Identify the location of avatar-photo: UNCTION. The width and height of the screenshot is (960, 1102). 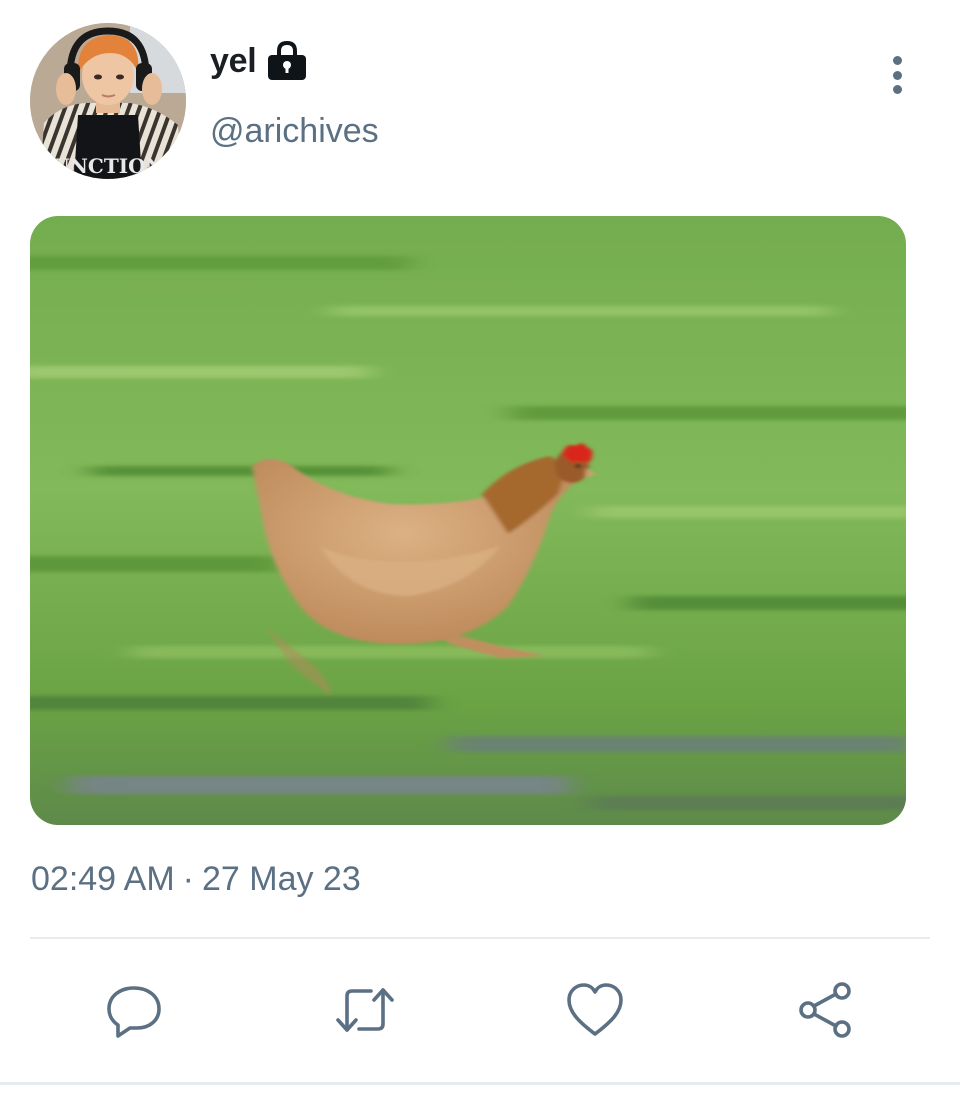
(108, 101).